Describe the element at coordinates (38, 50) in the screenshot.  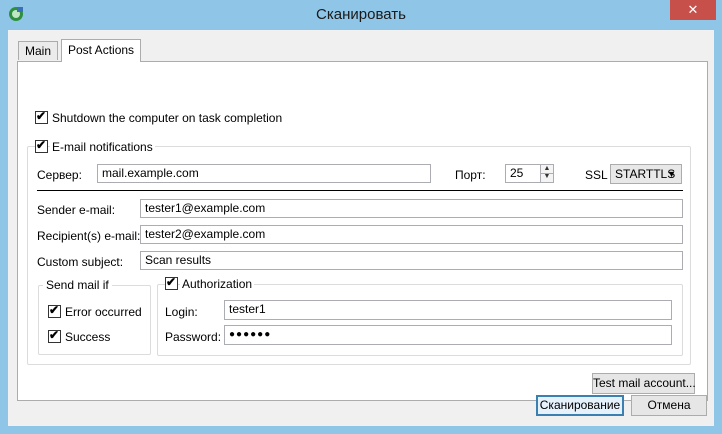
I see `tab-main: Main` at that location.